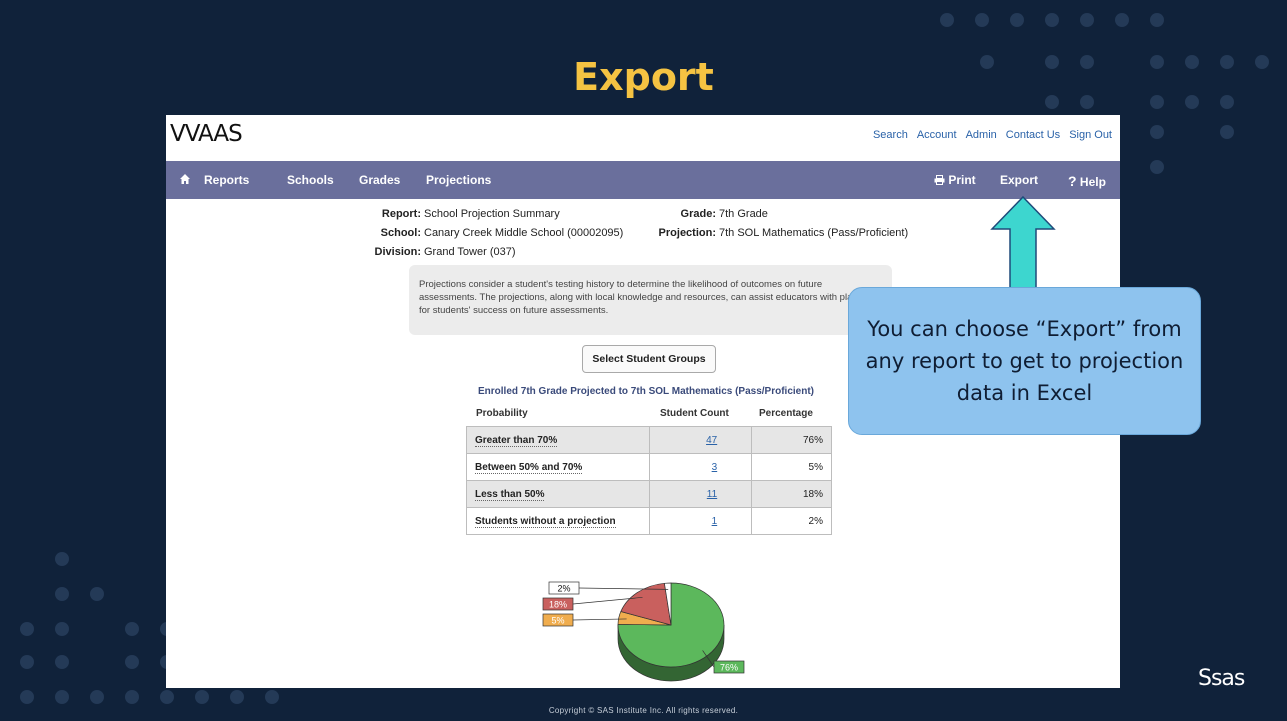 The height and width of the screenshot is (721, 1287). What do you see at coordinates (379, 180) in the screenshot?
I see `nav-grades: Grades` at bounding box center [379, 180].